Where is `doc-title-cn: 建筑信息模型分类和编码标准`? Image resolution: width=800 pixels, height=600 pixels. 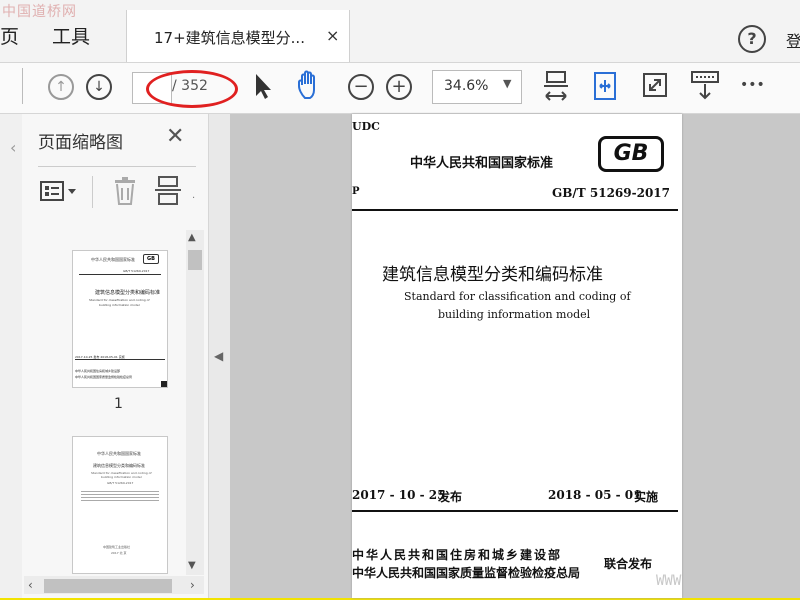 doc-title-cn: 建筑信息模型分类和编码标准 is located at coordinates (492, 275).